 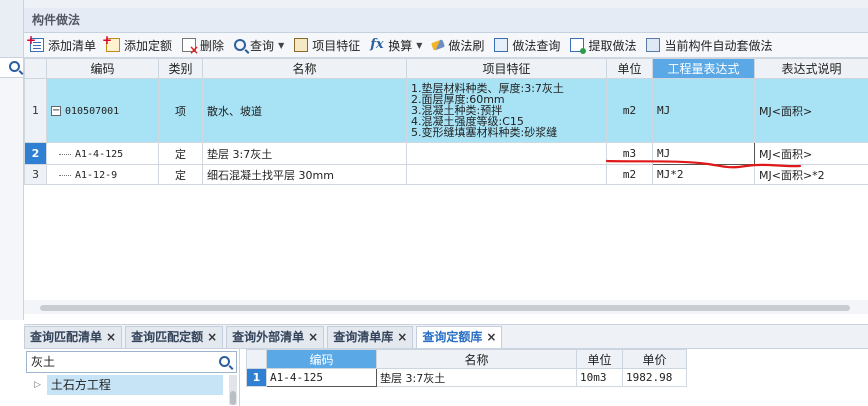 I want to click on tab-label: 查询清单库, so click(x=363, y=337).